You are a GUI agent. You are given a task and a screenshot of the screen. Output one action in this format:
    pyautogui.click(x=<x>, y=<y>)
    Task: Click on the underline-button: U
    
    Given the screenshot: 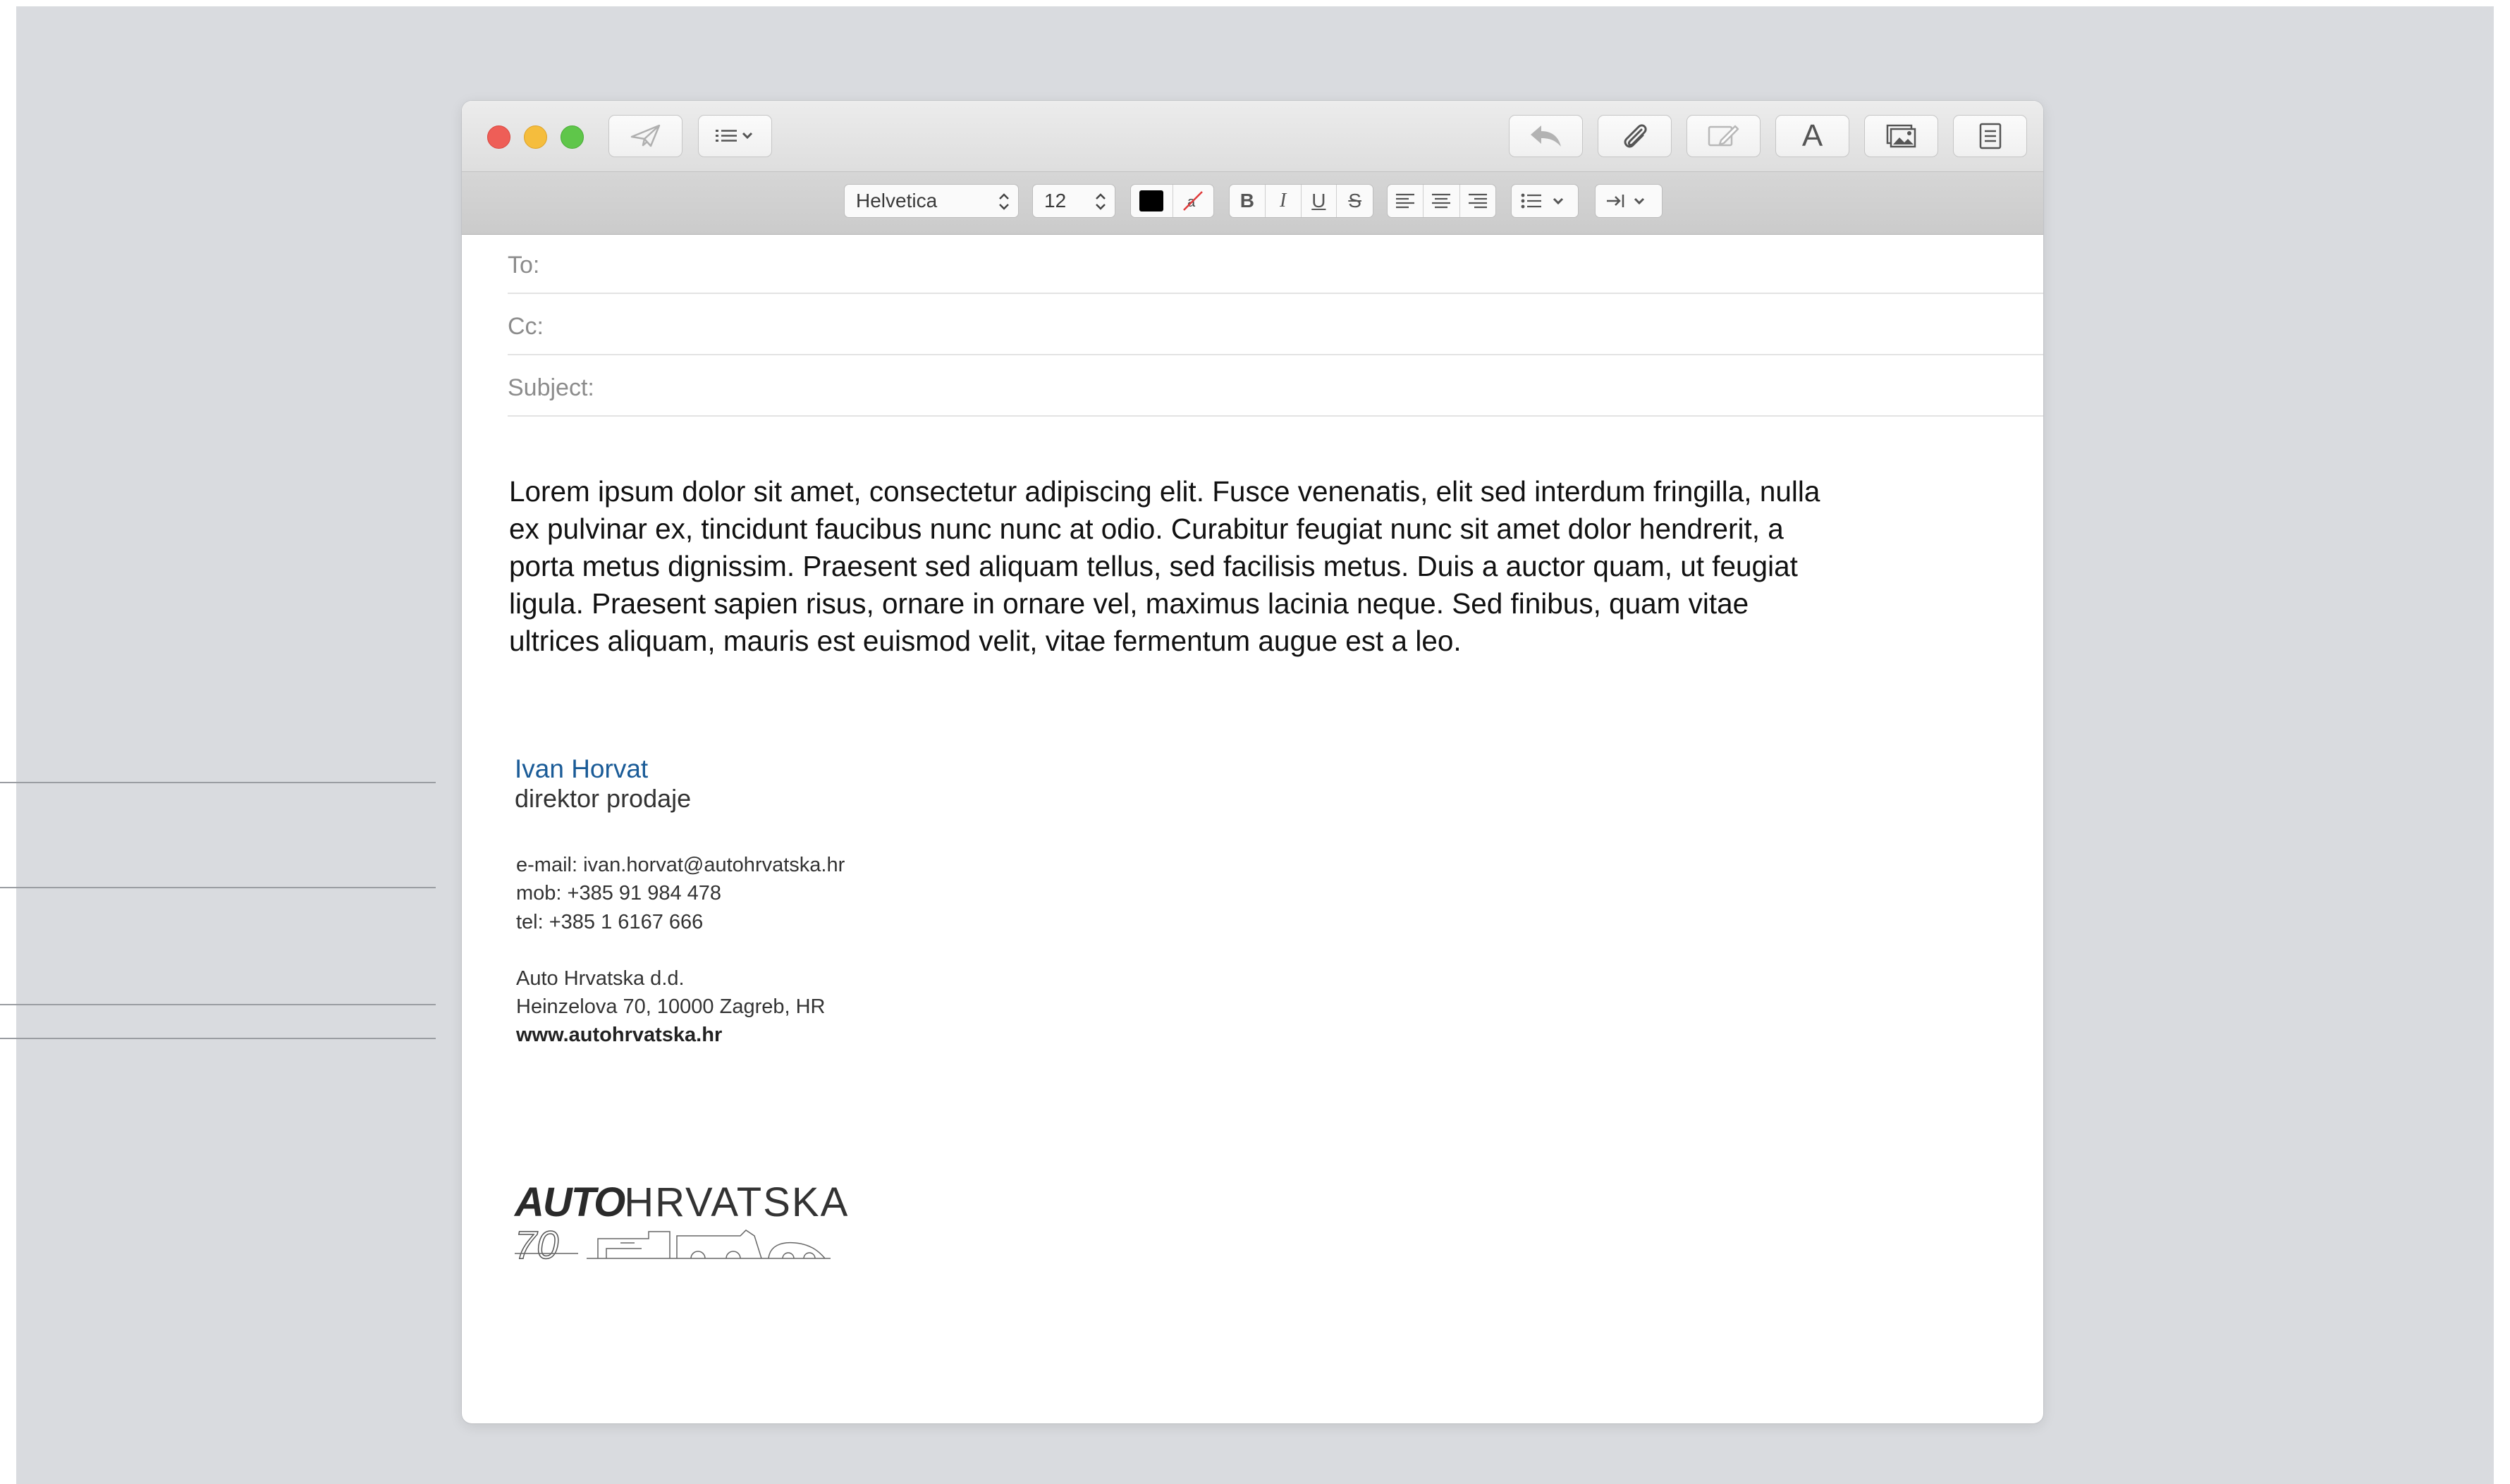 What is the action you would take?
    pyautogui.click(x=1319, y=201)
    